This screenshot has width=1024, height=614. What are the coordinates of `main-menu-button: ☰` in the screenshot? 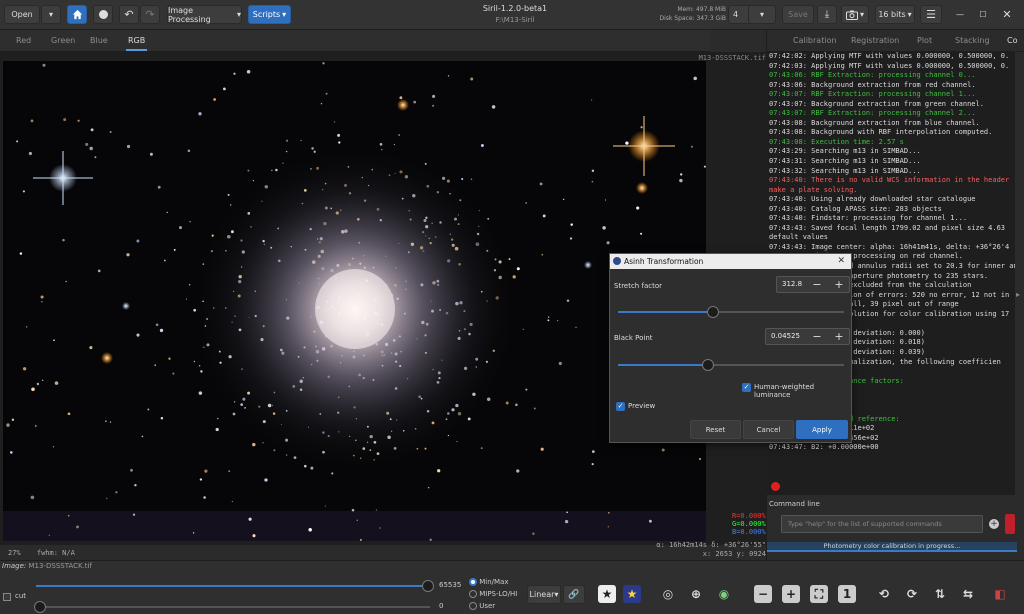 It's located at (931, 14).